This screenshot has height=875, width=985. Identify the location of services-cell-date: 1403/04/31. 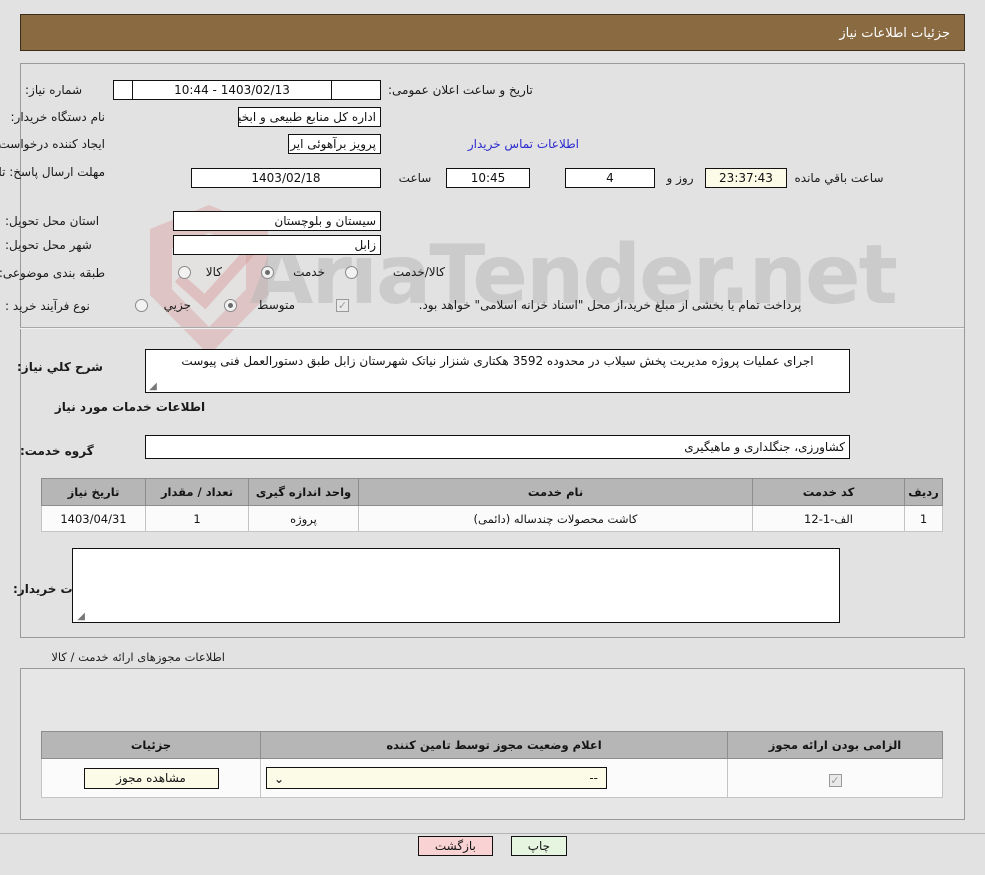
(93, 518).